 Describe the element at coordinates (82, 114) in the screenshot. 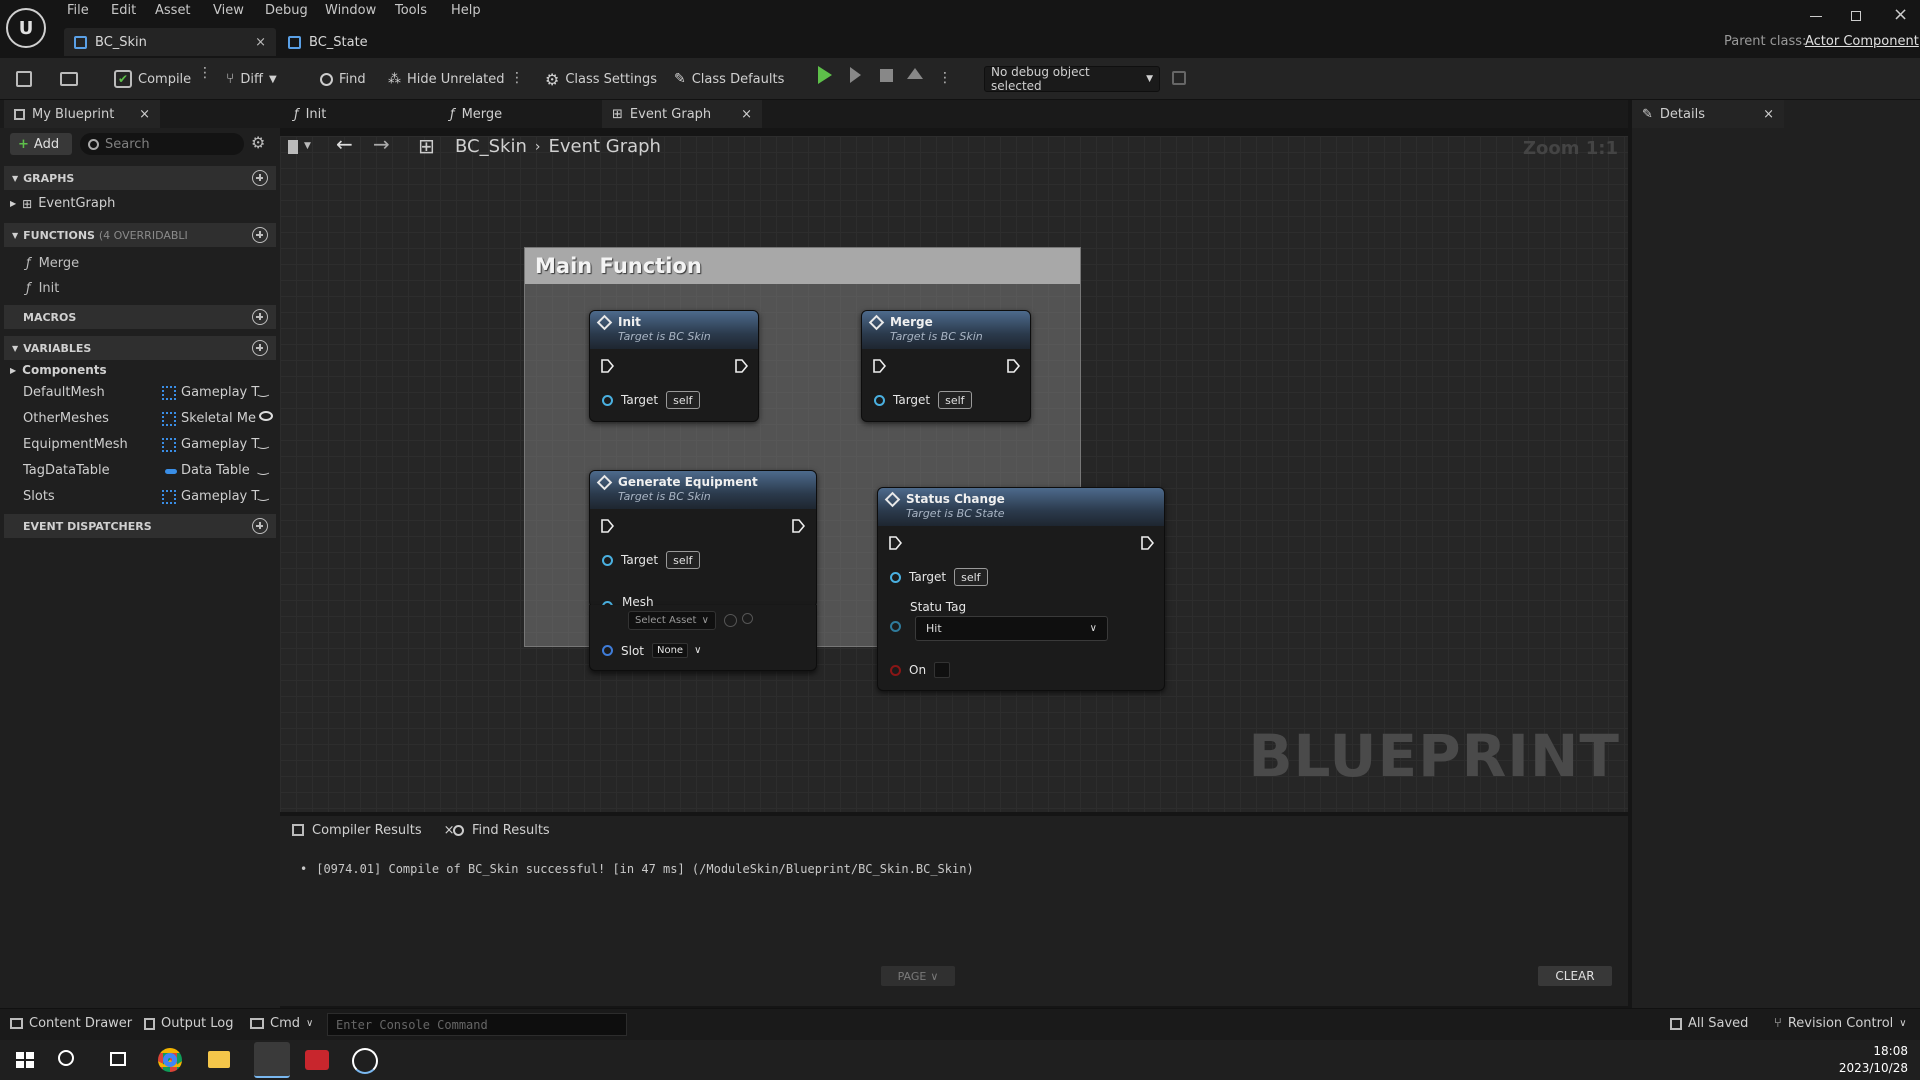

I see `tab-my-blueprint: My Blueprint ×` at that location.